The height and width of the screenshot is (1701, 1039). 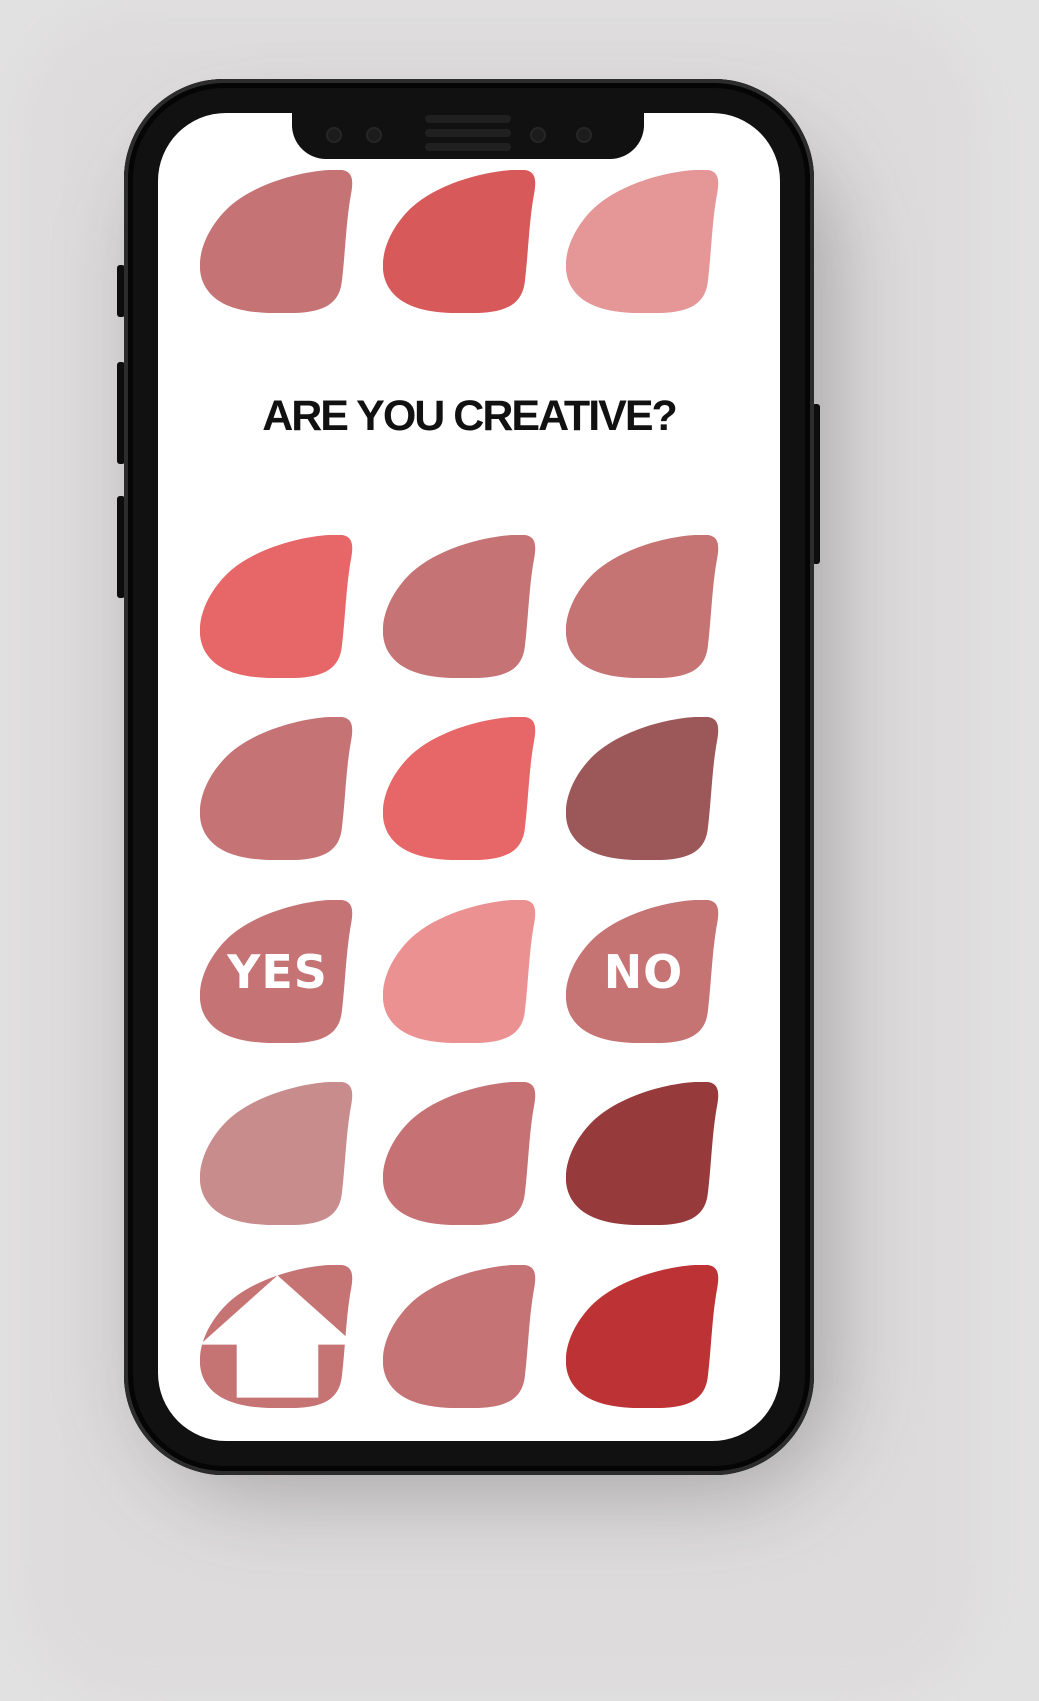 I want to click on yes-button: YES, so click(x=277, y=971).